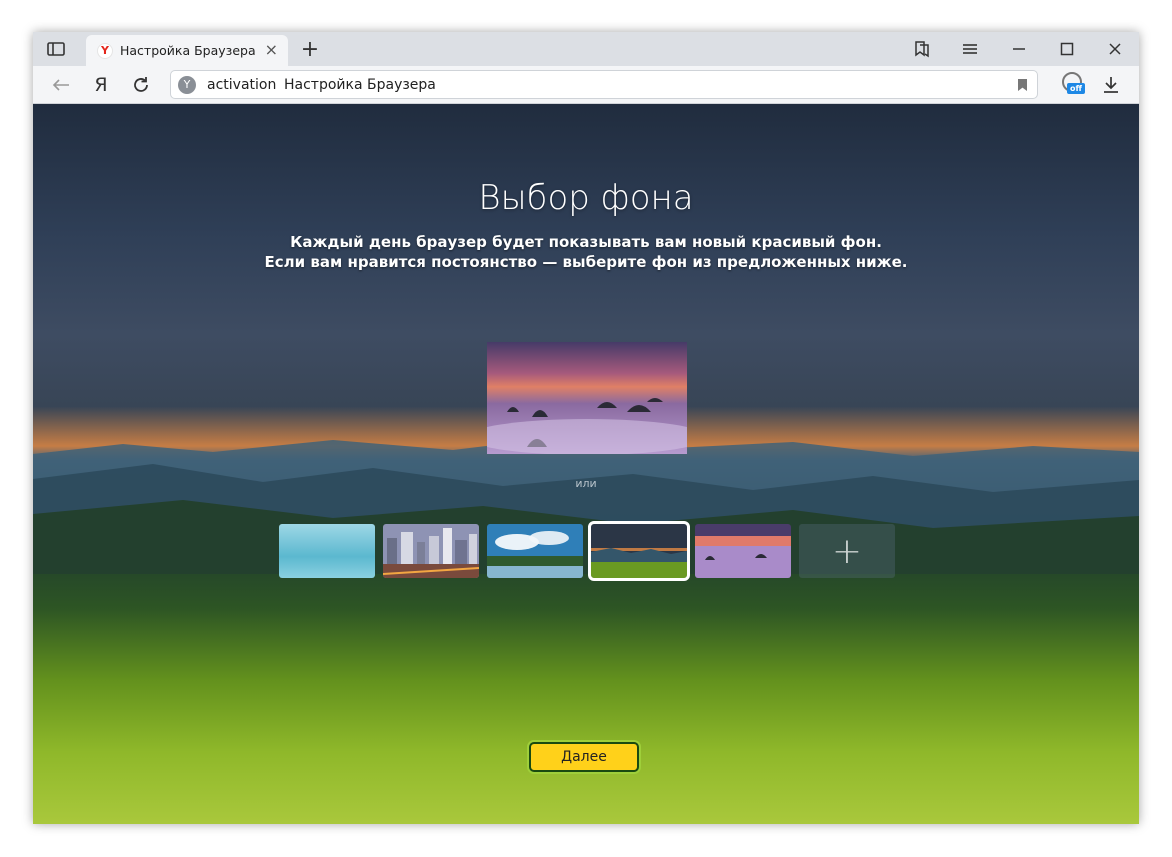 The image size is (1172, 857). Describe the element at coordinates (743, 551) in the screenshot. I see `thumbnail-sunset-clouds` at that location.